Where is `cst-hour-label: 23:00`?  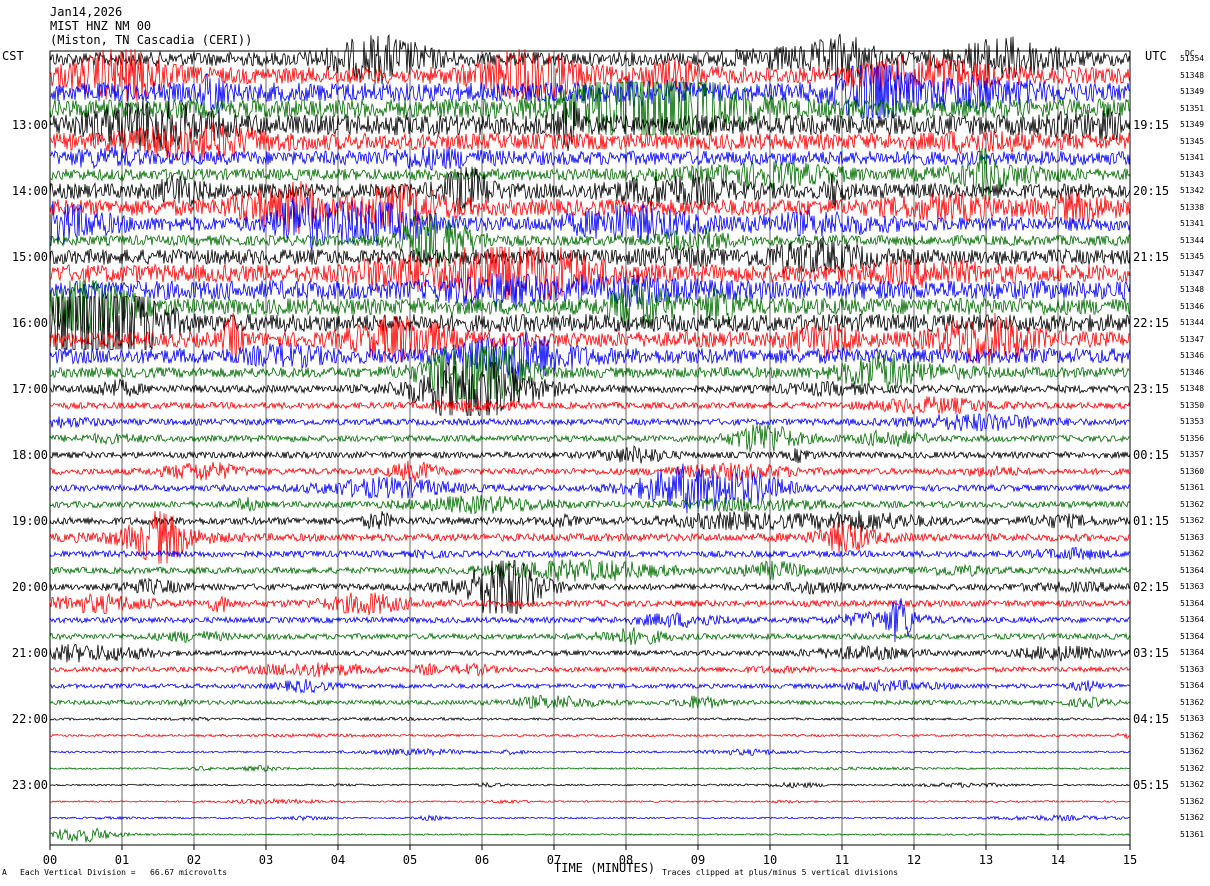 cst-hour-label: 23:00 is located at coordinates (29, 785).